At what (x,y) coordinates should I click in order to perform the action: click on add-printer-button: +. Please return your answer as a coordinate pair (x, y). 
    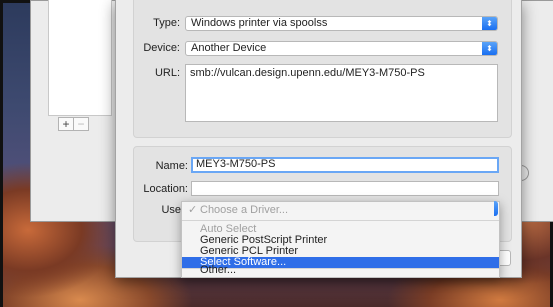
    Looking at the image, I should click on (66, 124).